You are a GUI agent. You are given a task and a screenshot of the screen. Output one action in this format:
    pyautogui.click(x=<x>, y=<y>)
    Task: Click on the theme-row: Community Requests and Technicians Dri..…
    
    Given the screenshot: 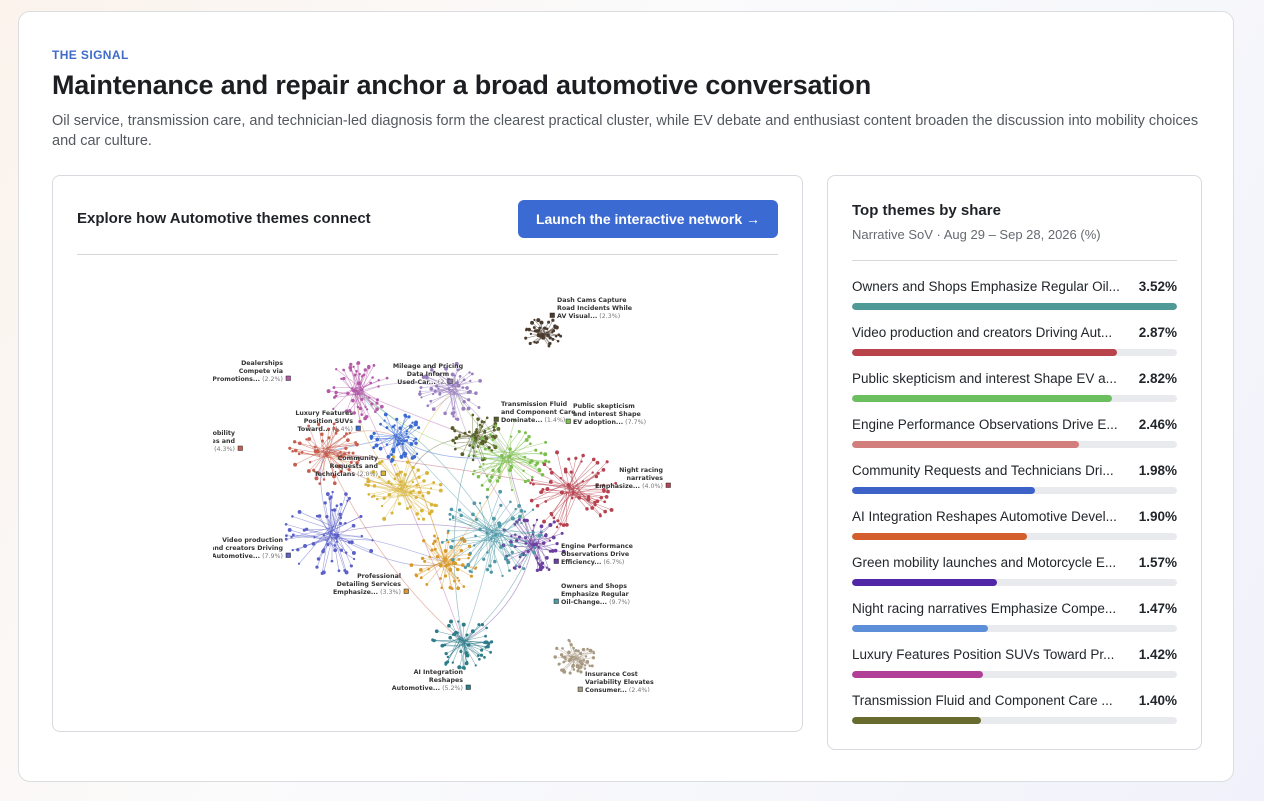 What is the action you would take?
    pyautogui.click(x=1014, y=486)
    